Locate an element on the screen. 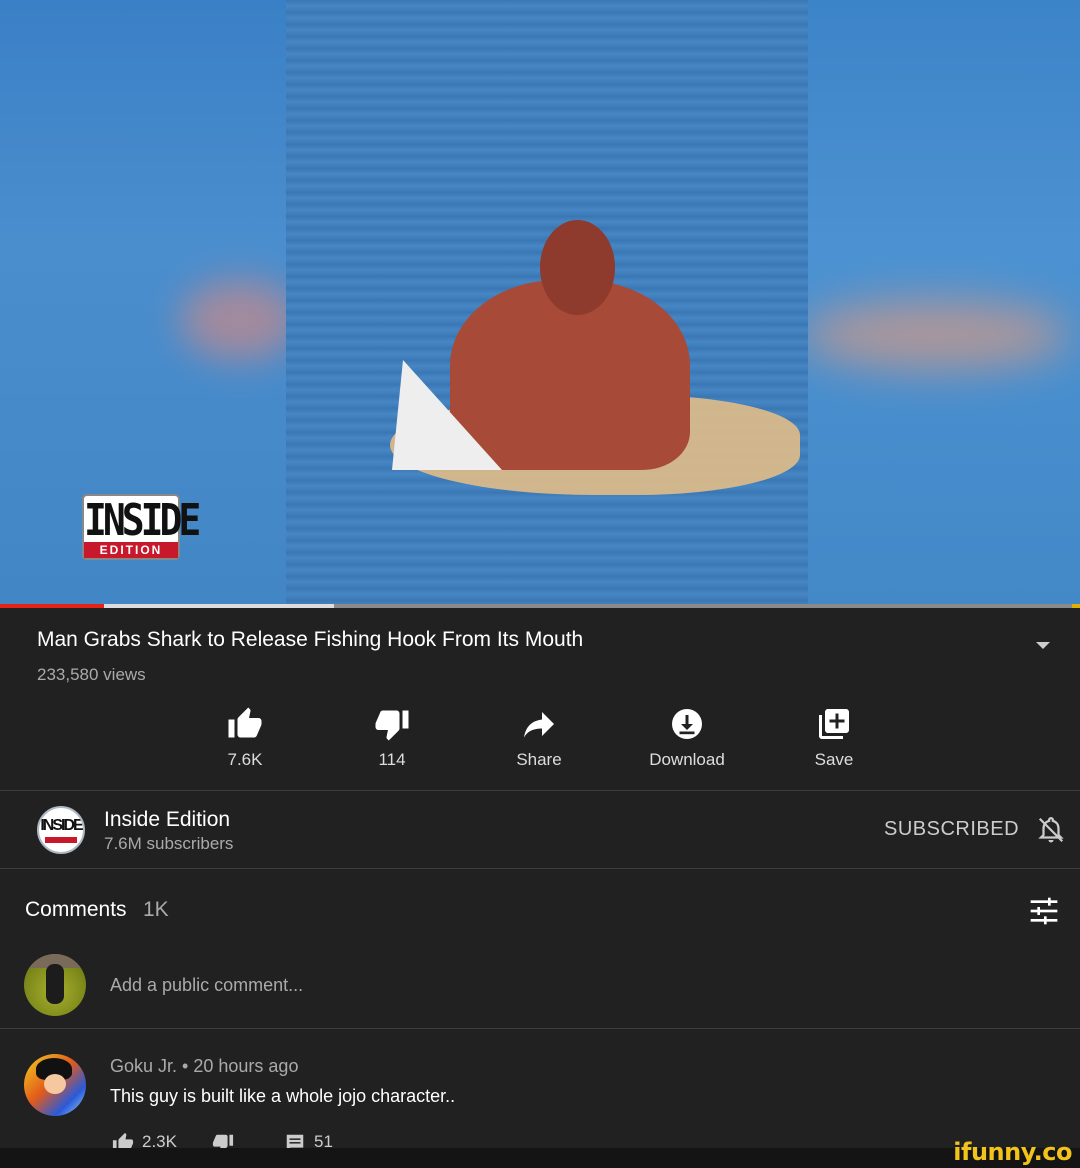 The width and height of the screenshot is (1080, 1168). inside-edition-watermark: INSIDE EDITION is located at coordinates (141, 527).